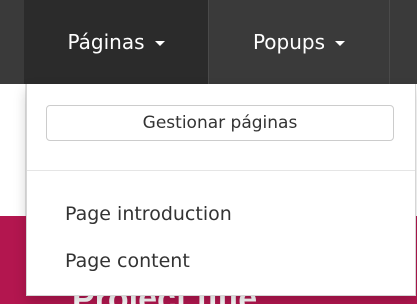 This screenshot has width=417, height=304. I want to click on dropdown-item-page-content: Page content, so click(127, 261).